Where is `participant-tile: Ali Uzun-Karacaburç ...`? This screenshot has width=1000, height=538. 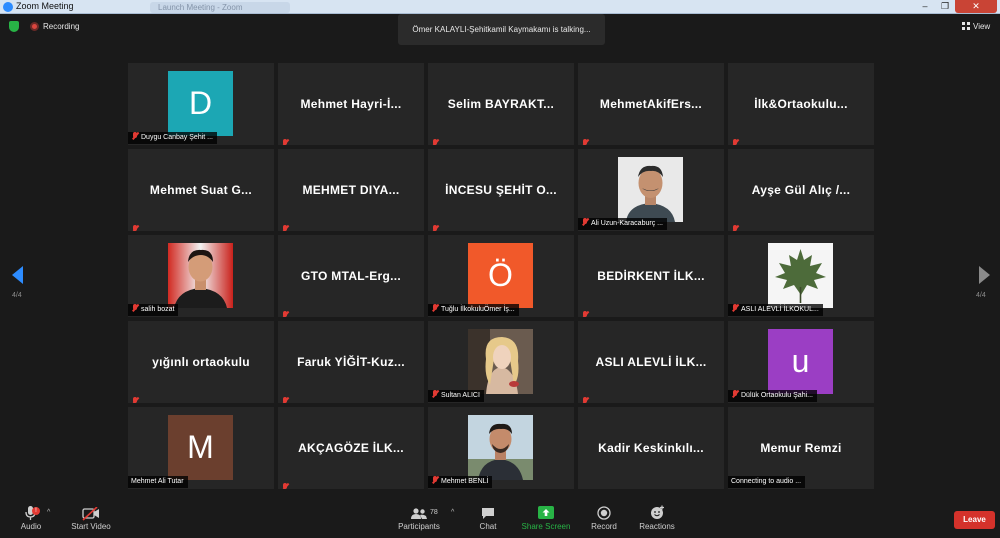
participant-tile: Ali Uzun-Karacaburç ... is located at coordinates (651, 190).